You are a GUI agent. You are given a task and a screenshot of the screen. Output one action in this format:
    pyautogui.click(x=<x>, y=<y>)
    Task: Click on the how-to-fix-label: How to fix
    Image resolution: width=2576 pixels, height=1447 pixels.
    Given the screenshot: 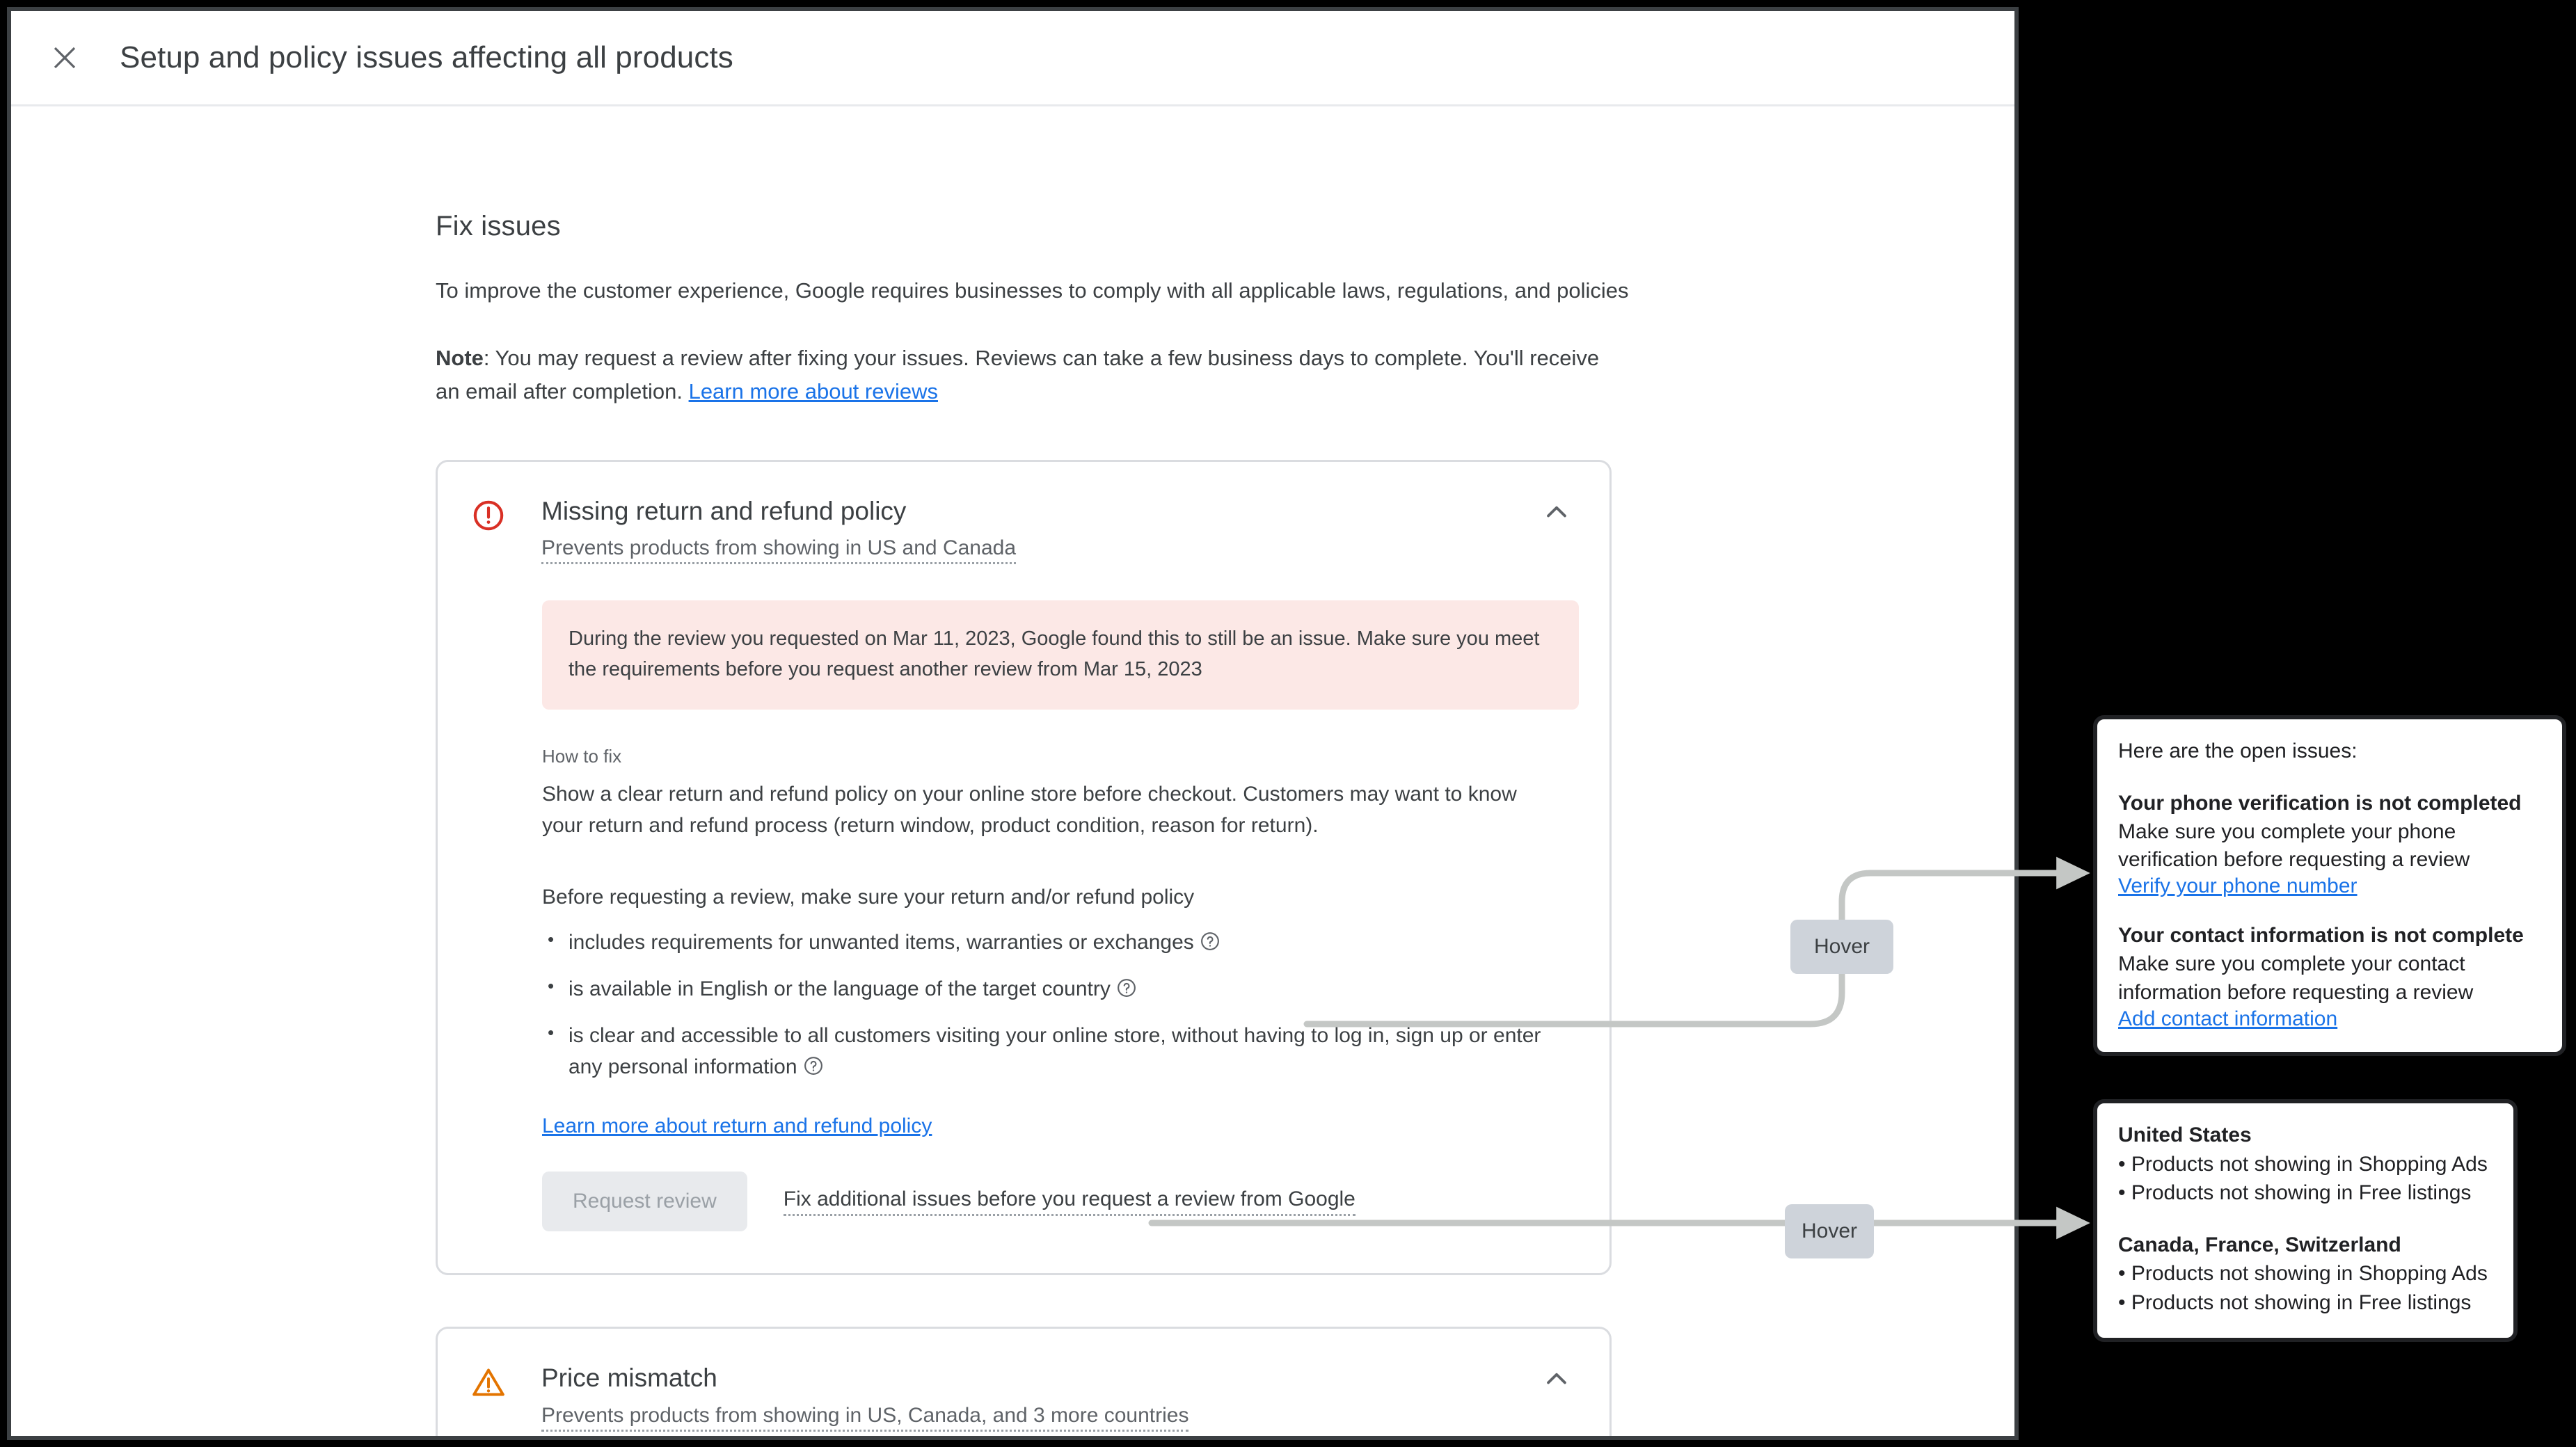 What is the action you would take?
    pyautogui.click(x=582, y=756)
    